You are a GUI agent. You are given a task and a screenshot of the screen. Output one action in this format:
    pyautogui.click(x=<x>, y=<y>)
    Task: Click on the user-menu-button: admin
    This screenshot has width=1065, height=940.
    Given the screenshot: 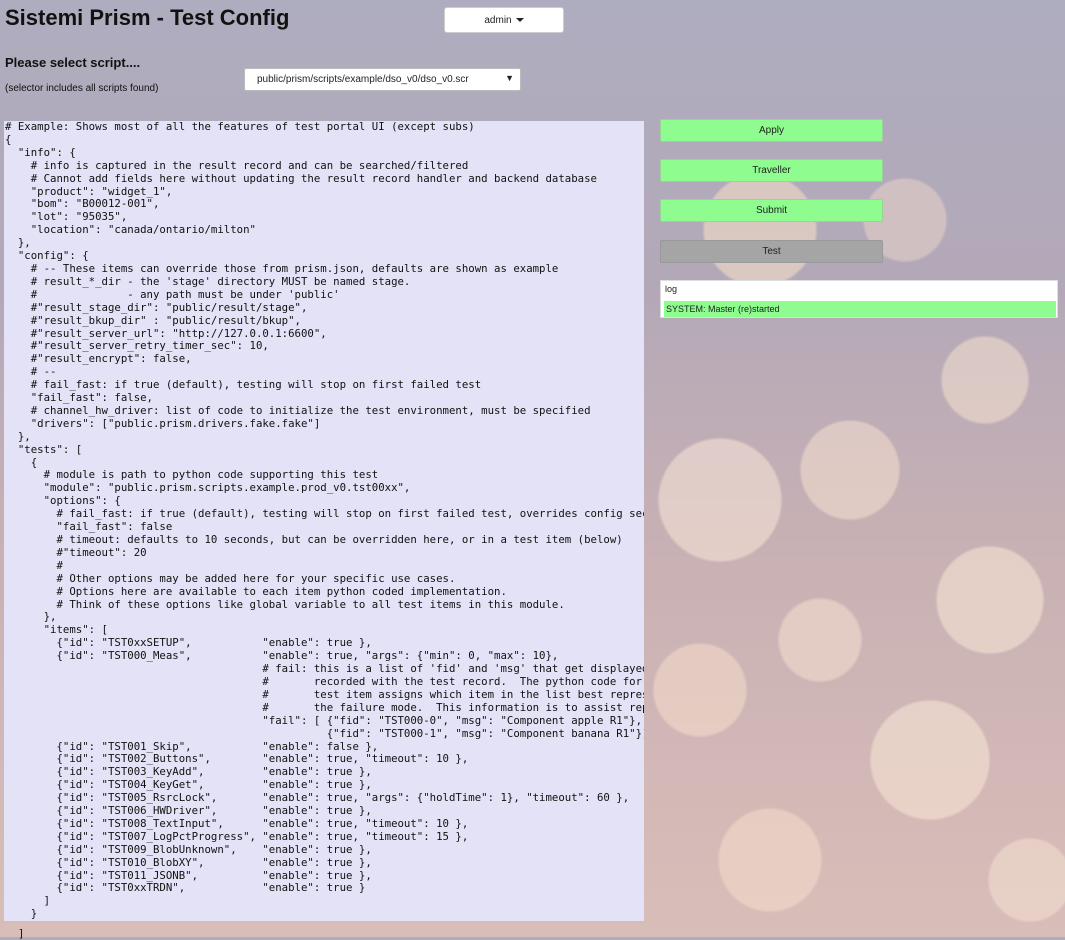 What is the action you would take?
    pyautogui.click(x=504, y=20)
    